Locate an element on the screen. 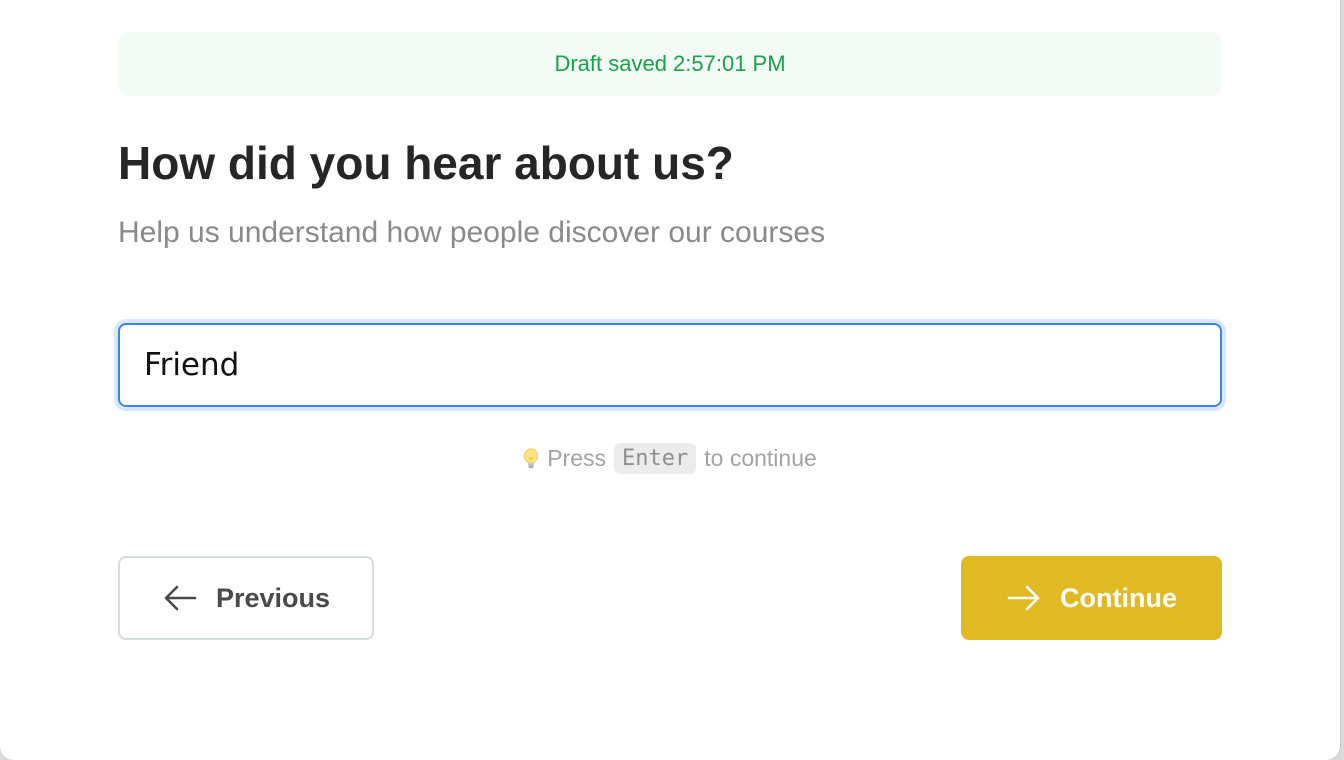 This screenshot has width=1344, height=760. arrow-left-icon is located at coordinates (180, 598).